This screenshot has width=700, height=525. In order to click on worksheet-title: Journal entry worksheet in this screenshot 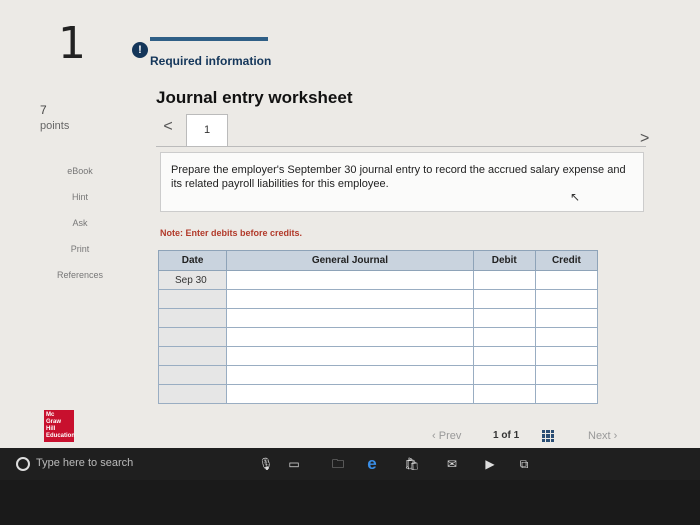, I will do `click(254, 97)`.